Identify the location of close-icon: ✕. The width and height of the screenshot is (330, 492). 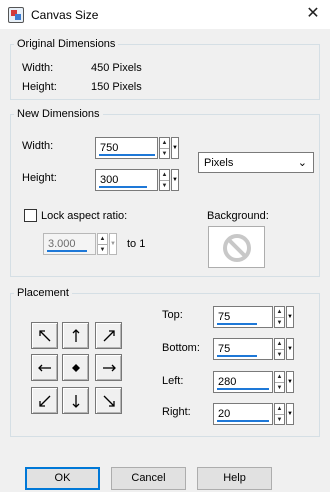
(313, 14).